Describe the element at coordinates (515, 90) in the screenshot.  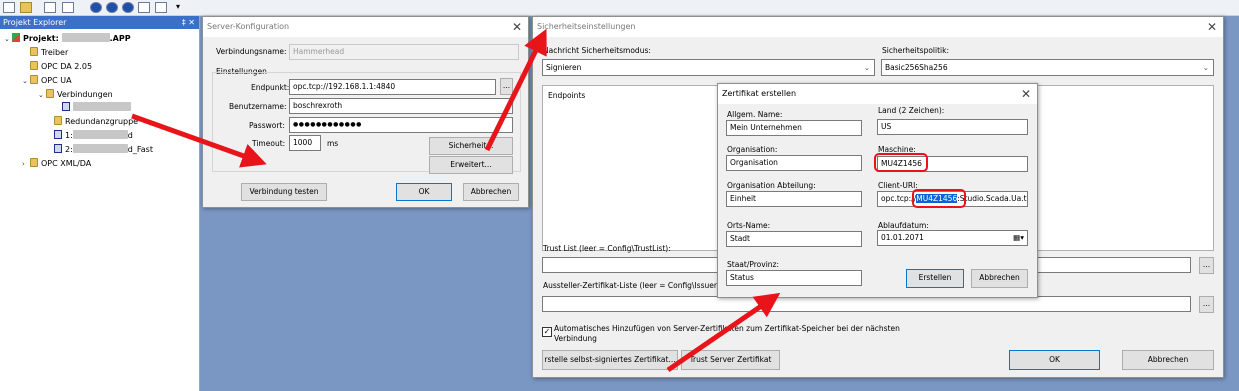
I see `arrow-to-security-dialog` at that location.